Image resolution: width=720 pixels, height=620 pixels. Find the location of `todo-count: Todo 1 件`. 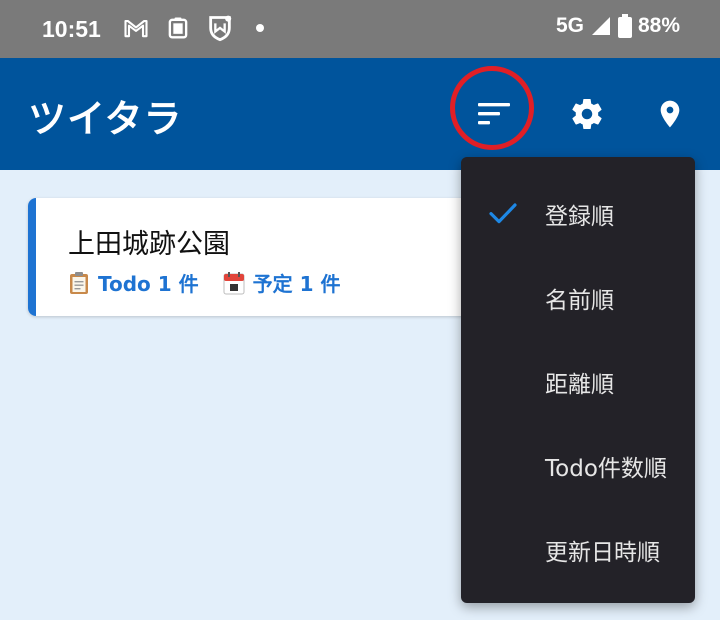

todo-count: Todo 1 件 is located at coordinates (133, 282).